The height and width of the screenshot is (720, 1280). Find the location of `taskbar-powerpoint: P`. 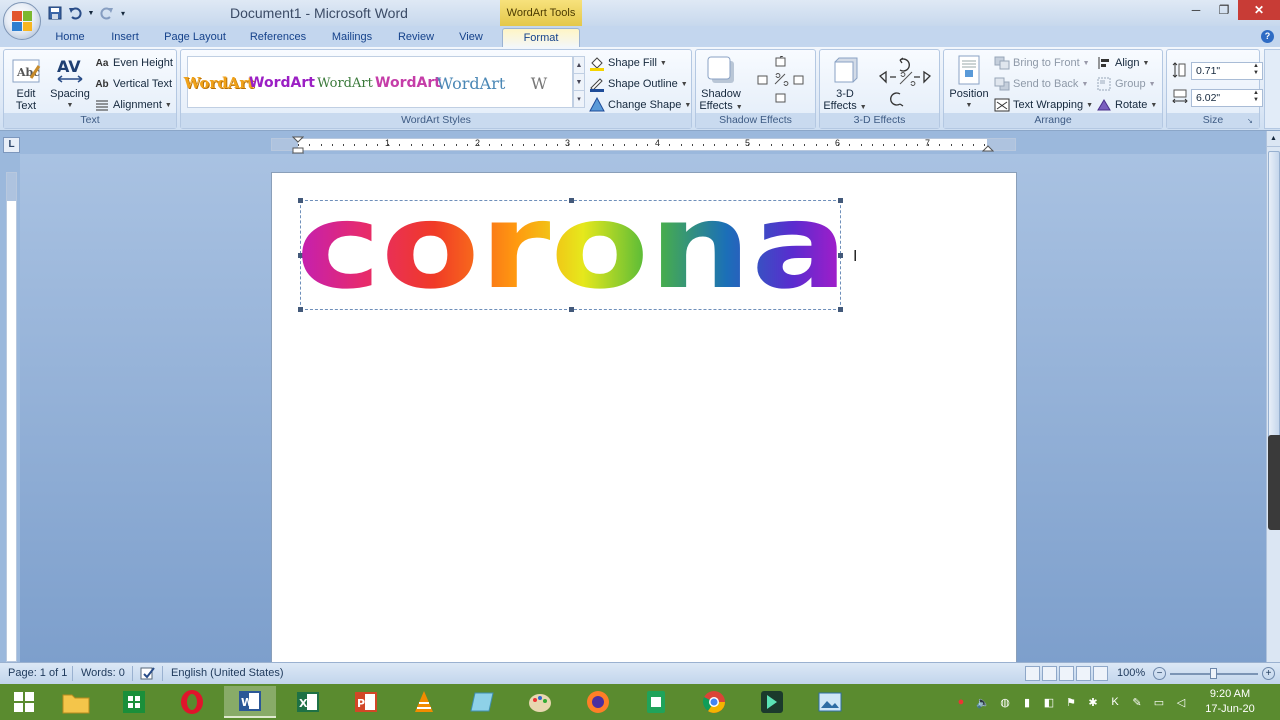

taskbar-powerpoint: P is located at coordinates (366, 702).